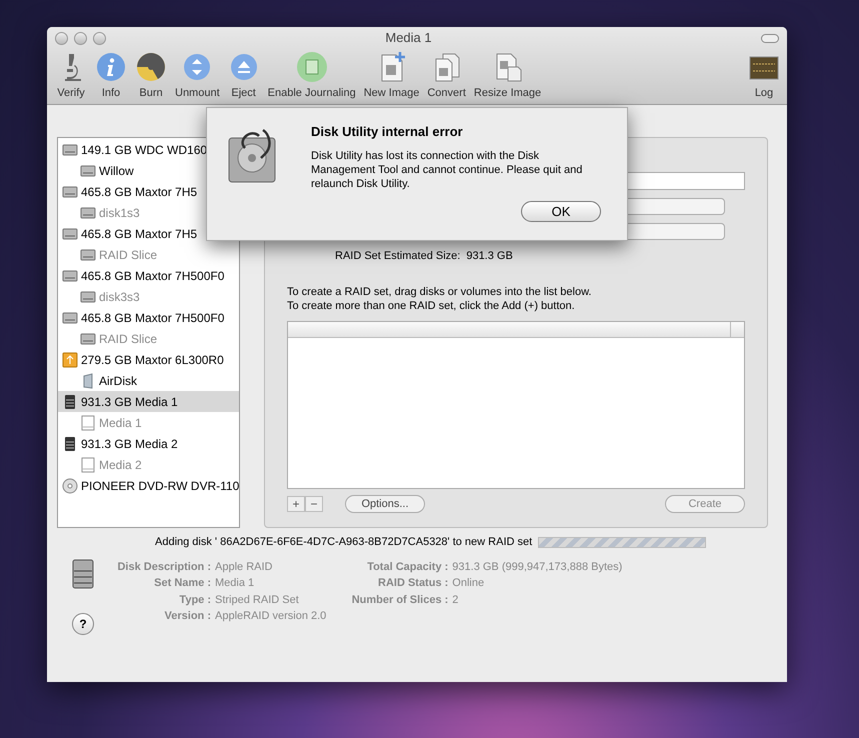 This screenshot has height=738, width=859. What do you see at coordinates (312, 75) in the screenshot?
I see `toolbar-button: Enable Journaling` at bounding box center [312, 75].